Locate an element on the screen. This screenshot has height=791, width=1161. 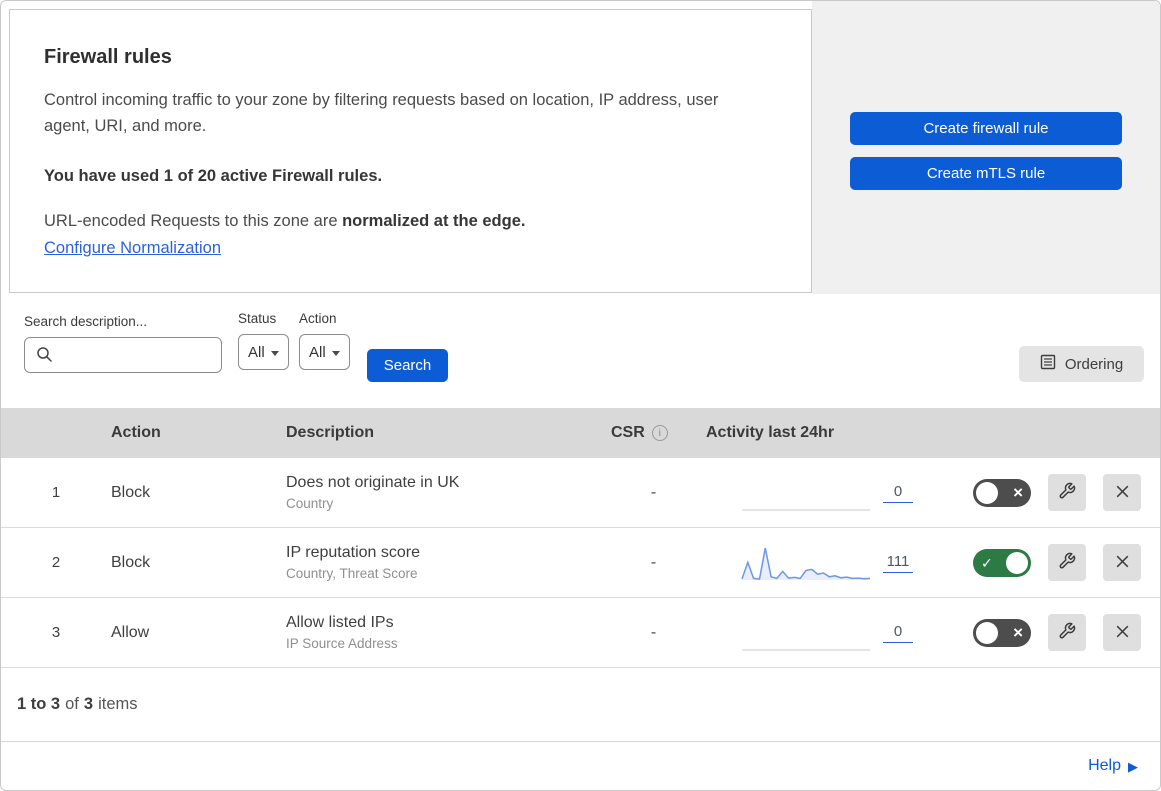
normalization-note-bold: normalized at the edge. is located at coordinates (434, 220).